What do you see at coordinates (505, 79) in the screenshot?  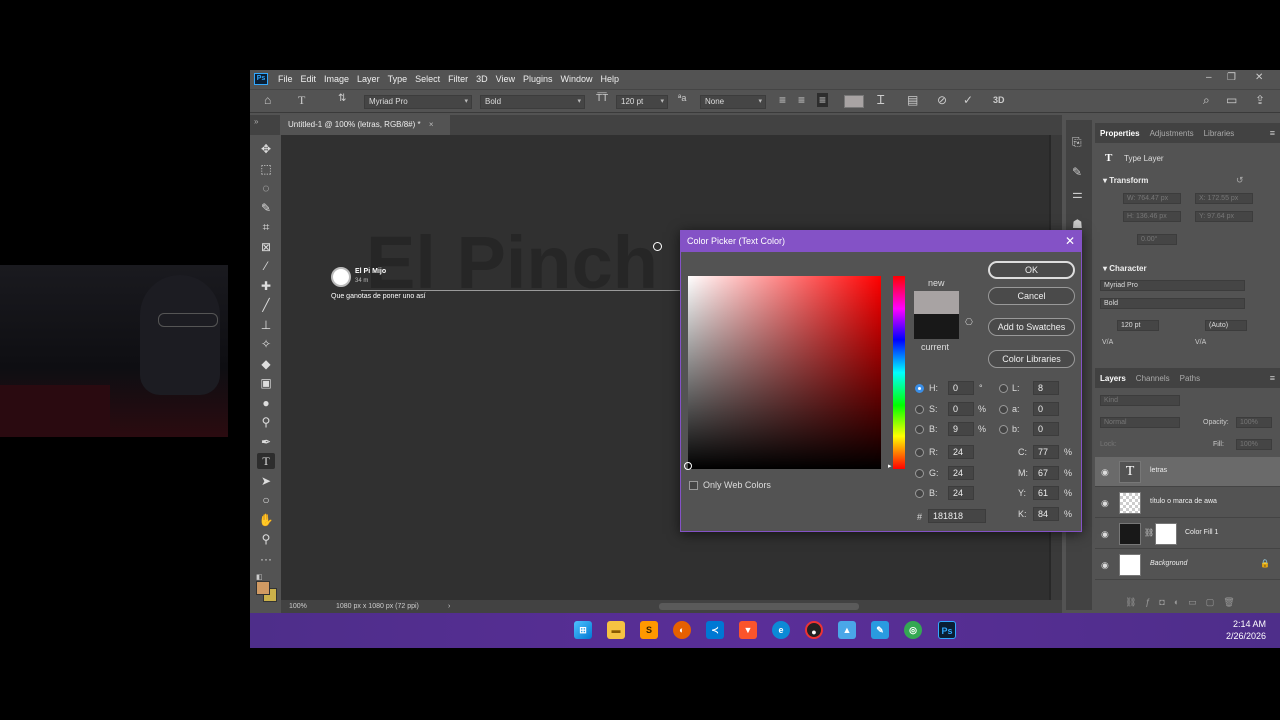 I see `menu-view: View` at bounding box center [505, 79].